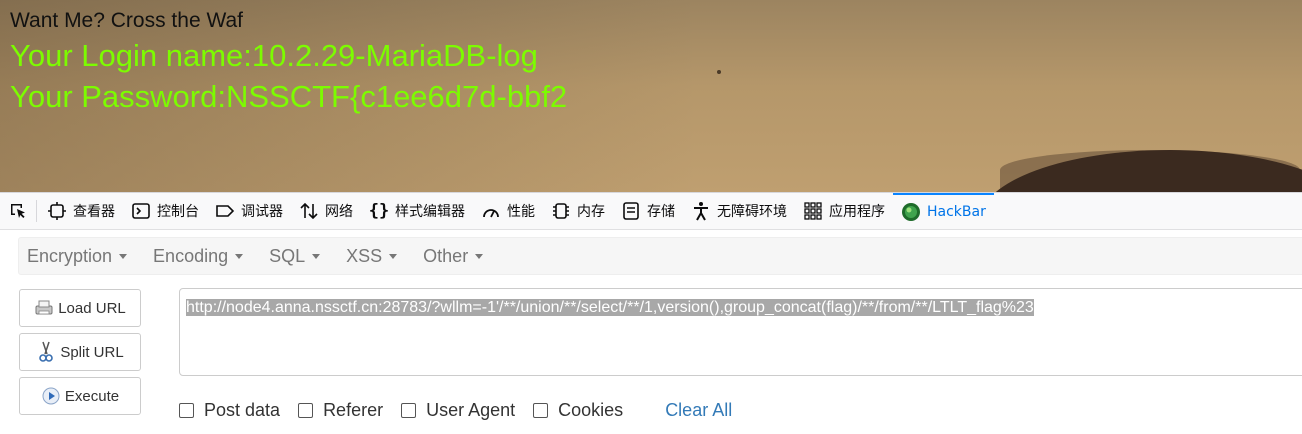  I want to click on network-icon, so click(309, 211).